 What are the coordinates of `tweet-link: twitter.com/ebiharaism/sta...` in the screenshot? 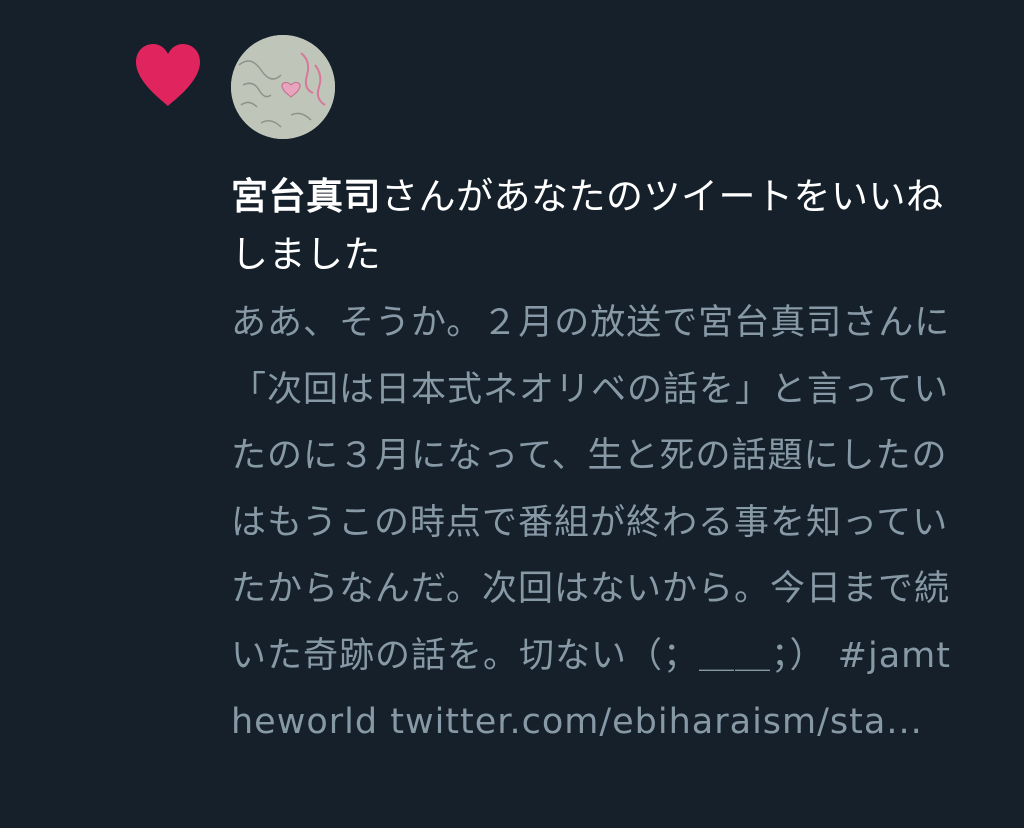 It's located at (656, 722).